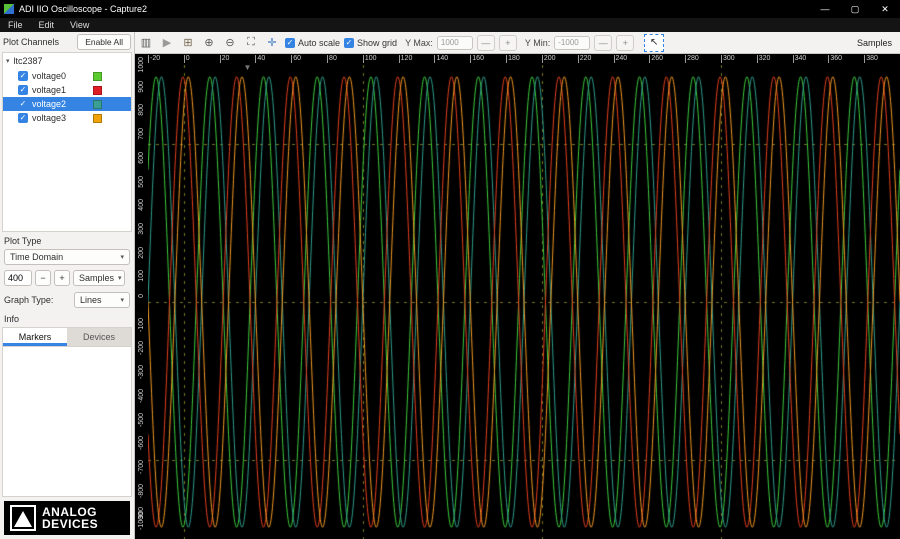 The image size is (900, 539). Describe the element at coordinates (141, 324) in the screenshot. I see `y-tick-label: -100` at that location.